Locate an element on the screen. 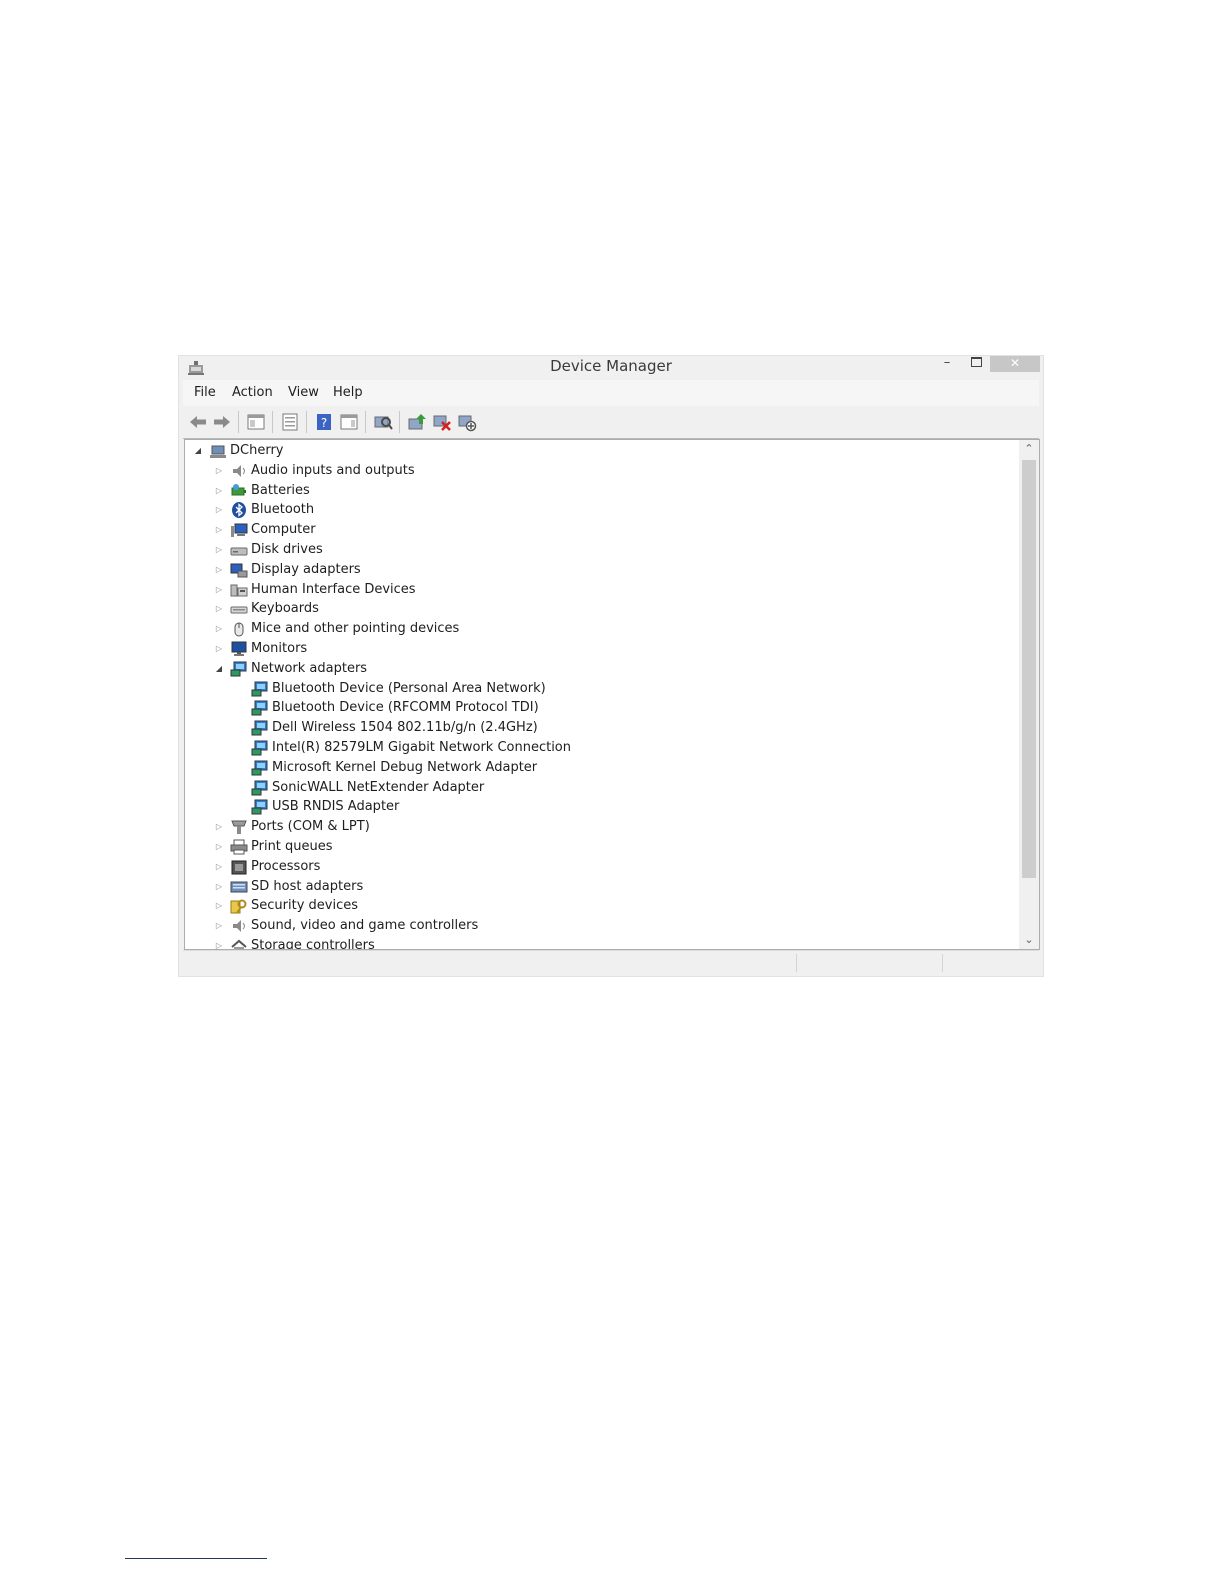 The height and width of the screenshot is (1584, 1224). menu-view: View is located at coordinates (303, 393).